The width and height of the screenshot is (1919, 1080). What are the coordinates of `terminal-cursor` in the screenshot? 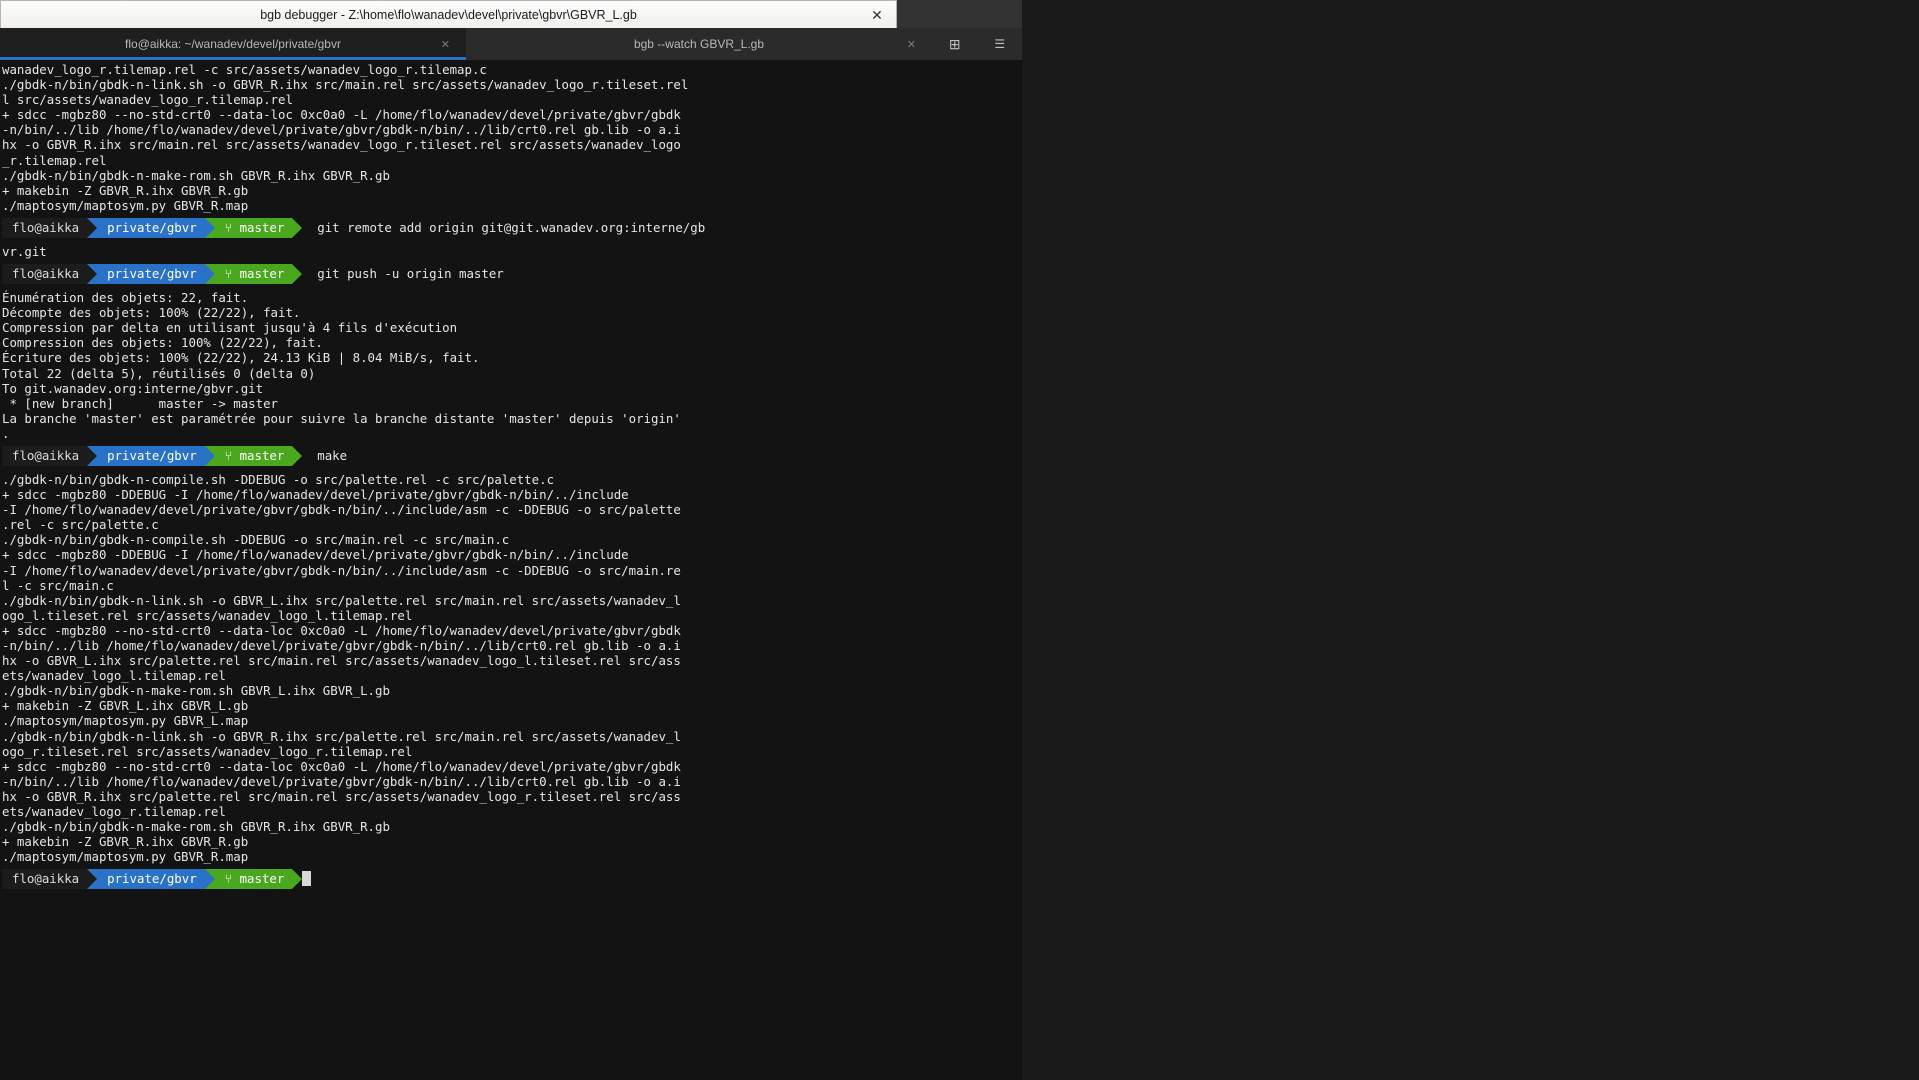 It's located at (307, 879).